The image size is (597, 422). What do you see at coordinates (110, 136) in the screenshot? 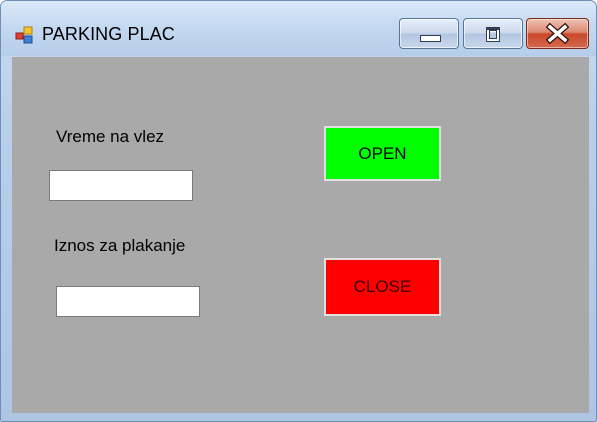
I see `entry-time-label: Vreme na vlez` at bounding box center [110, 136].